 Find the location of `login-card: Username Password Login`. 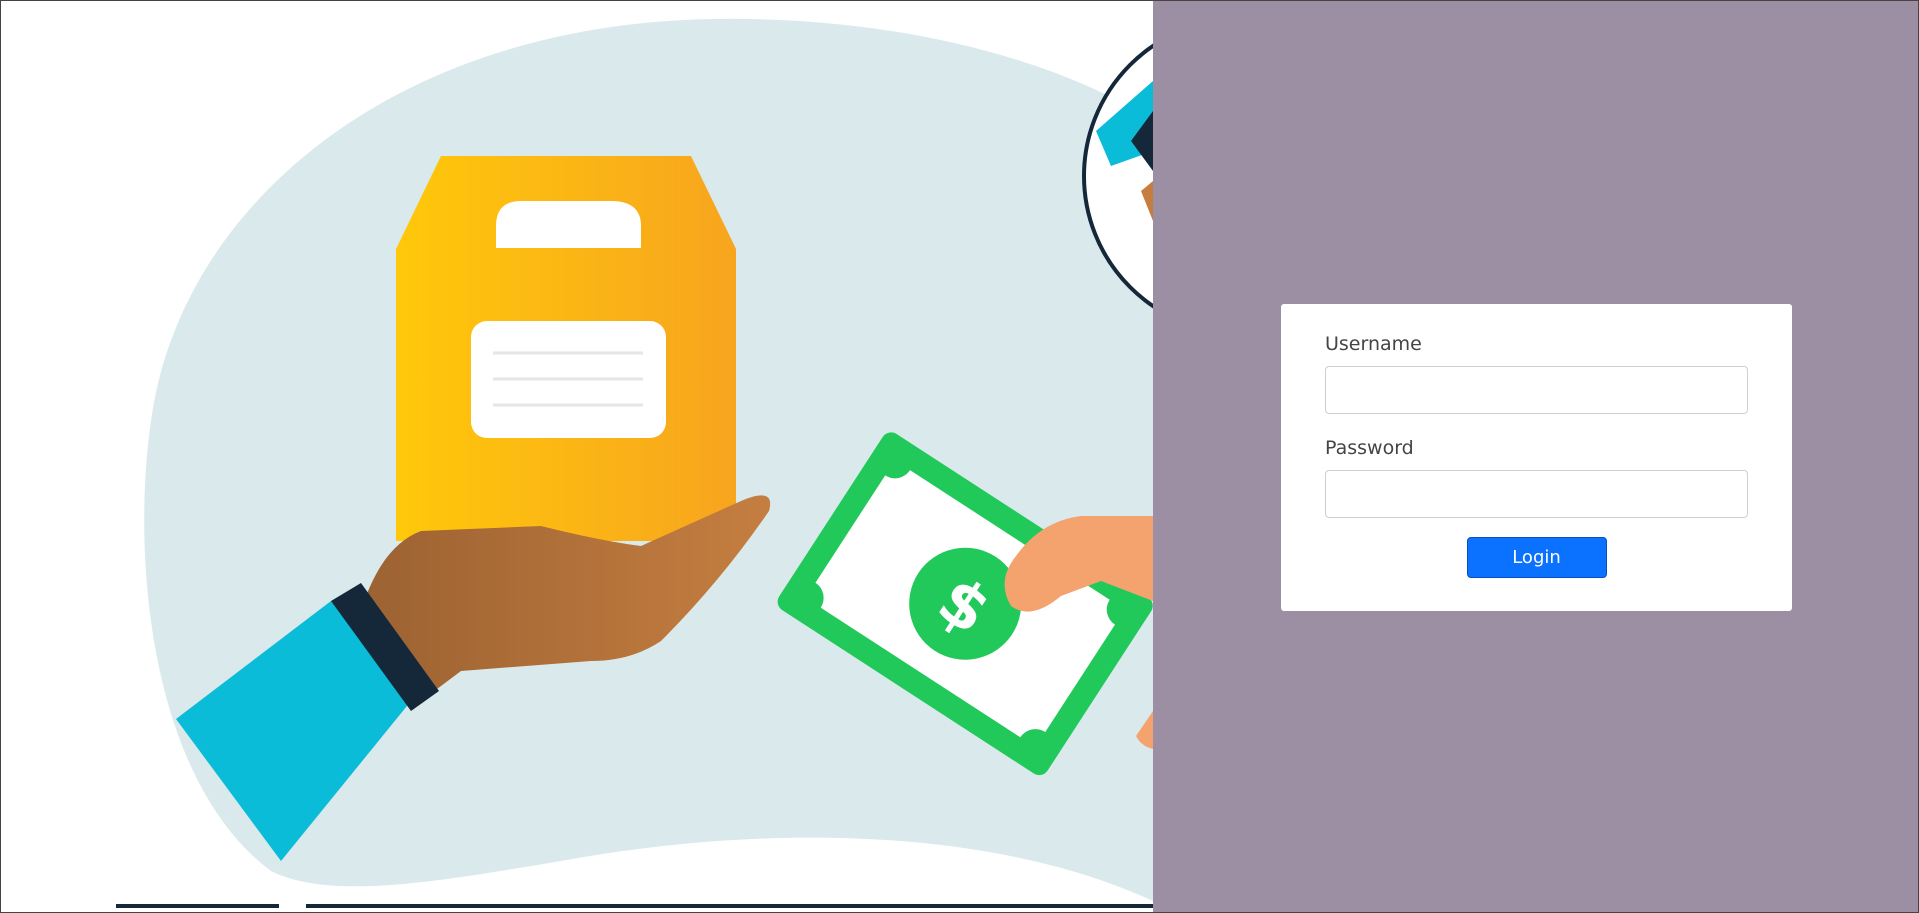

login-card: Username Password Login is located at coordinates (1536, 457).